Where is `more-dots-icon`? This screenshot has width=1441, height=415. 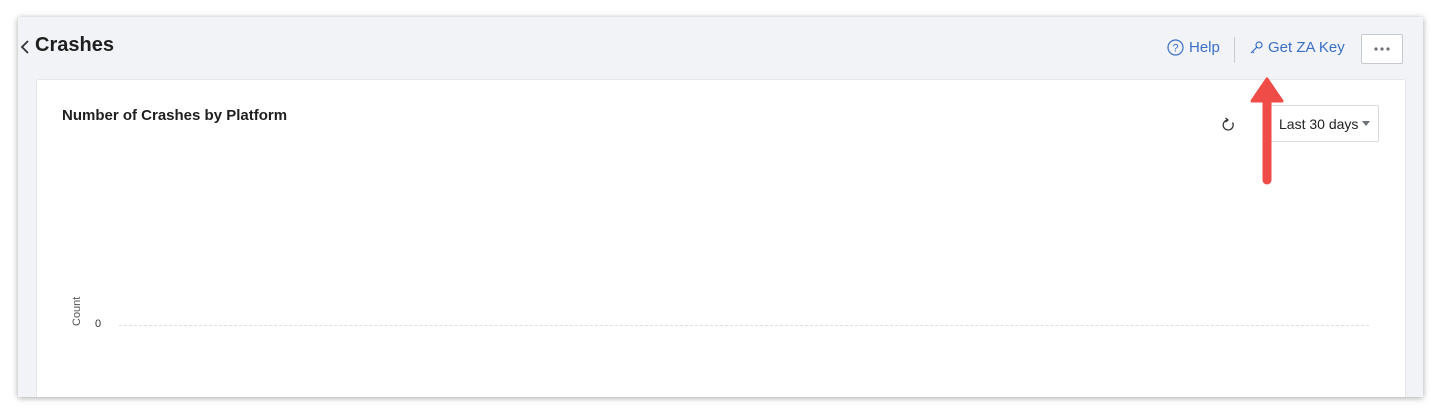
more-dots-icon is located at coordinates (1382, 49).